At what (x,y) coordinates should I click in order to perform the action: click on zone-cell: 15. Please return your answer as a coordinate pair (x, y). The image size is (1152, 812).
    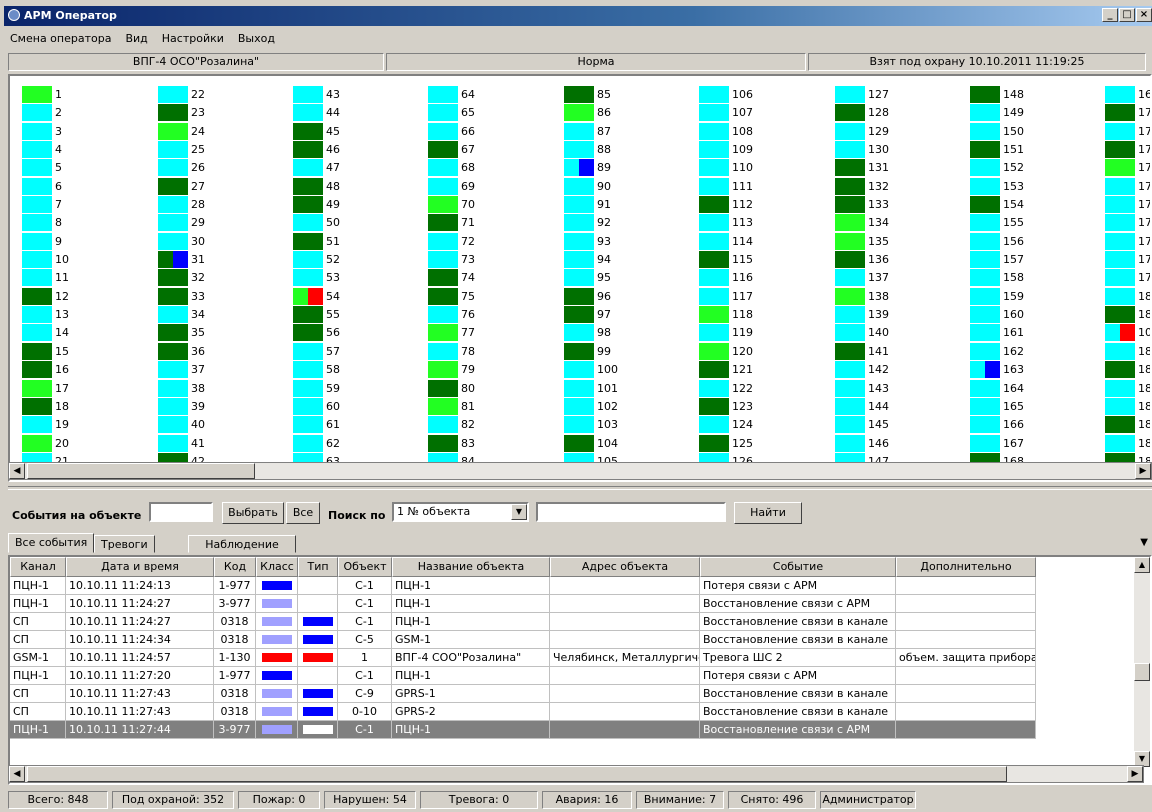
    Looking at the image, I should click on (90, 351).